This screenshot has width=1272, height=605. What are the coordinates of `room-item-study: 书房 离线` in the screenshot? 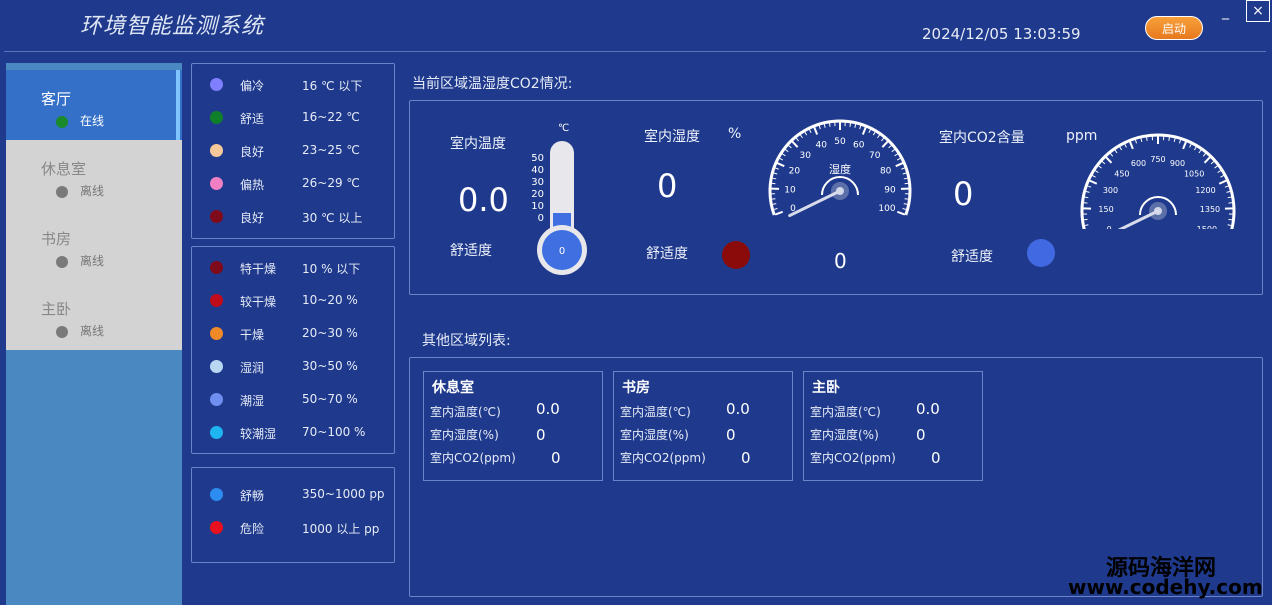 It's located at (94, 245).